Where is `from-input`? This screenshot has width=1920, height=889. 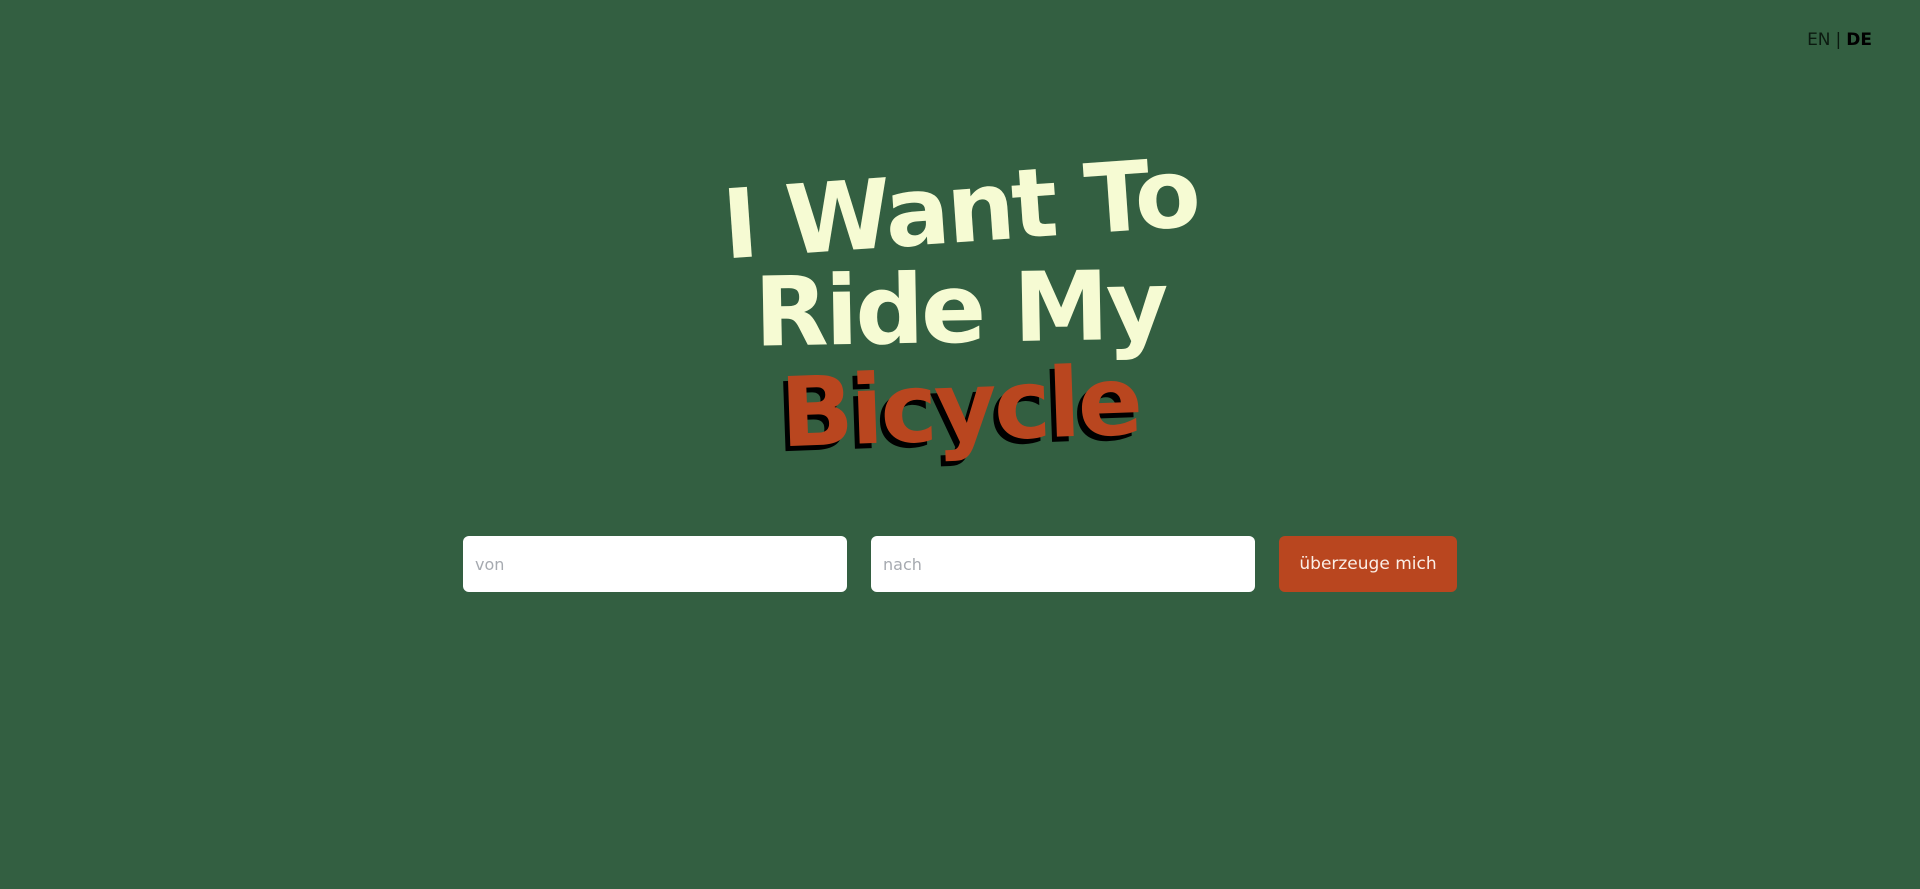 from-input is located at coordinates (655, 564).